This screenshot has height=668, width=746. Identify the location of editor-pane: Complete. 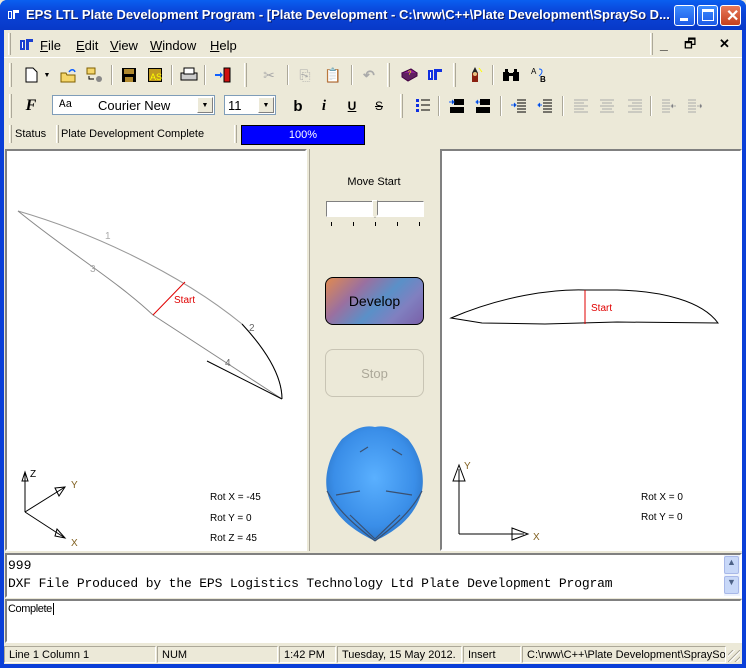
(373, 621).